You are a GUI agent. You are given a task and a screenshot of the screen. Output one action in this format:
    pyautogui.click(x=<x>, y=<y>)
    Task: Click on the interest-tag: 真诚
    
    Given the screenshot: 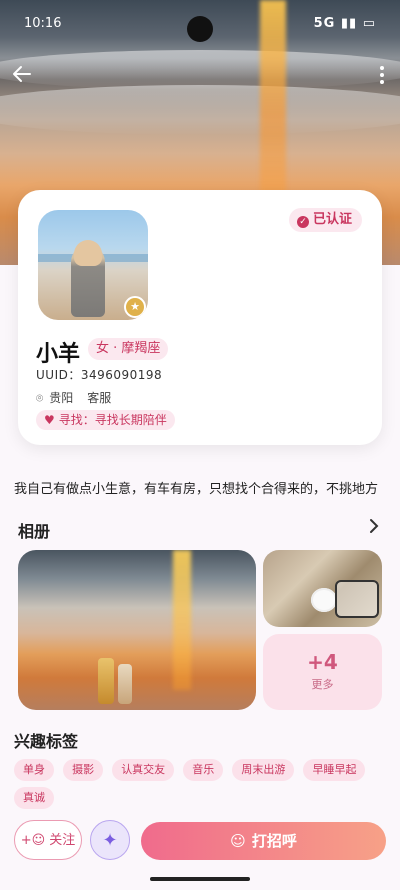 What is the action you would take?
    pyautogui.click(x=34, y=798)
    